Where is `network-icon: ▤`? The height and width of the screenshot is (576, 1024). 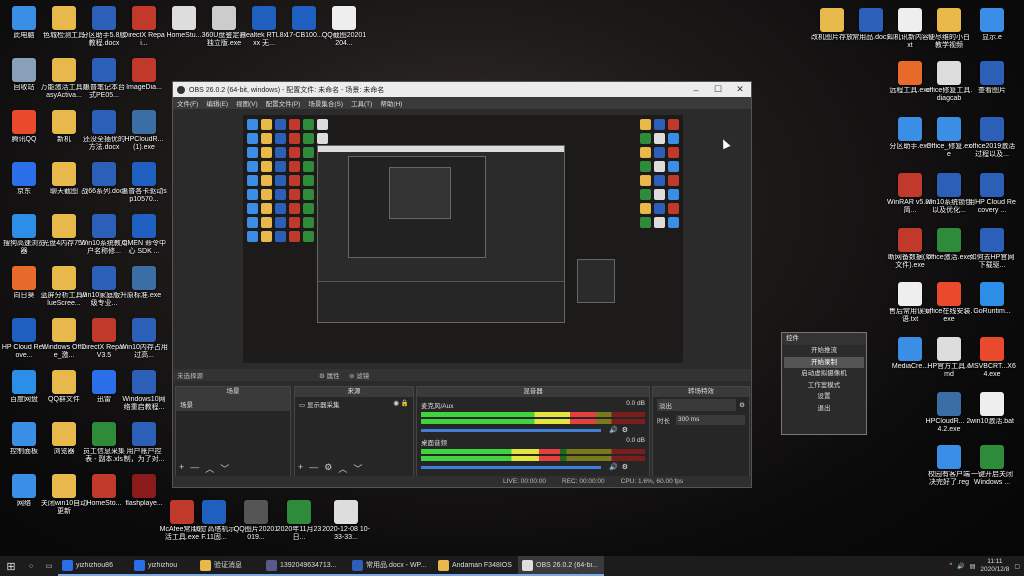 network-icon: ▤ is located at coordinates (973, 566).